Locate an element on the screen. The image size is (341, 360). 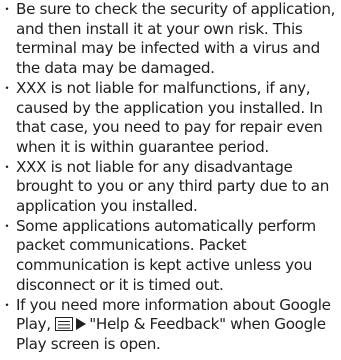
arrow-right-icon is located at coordinates (81, 324).